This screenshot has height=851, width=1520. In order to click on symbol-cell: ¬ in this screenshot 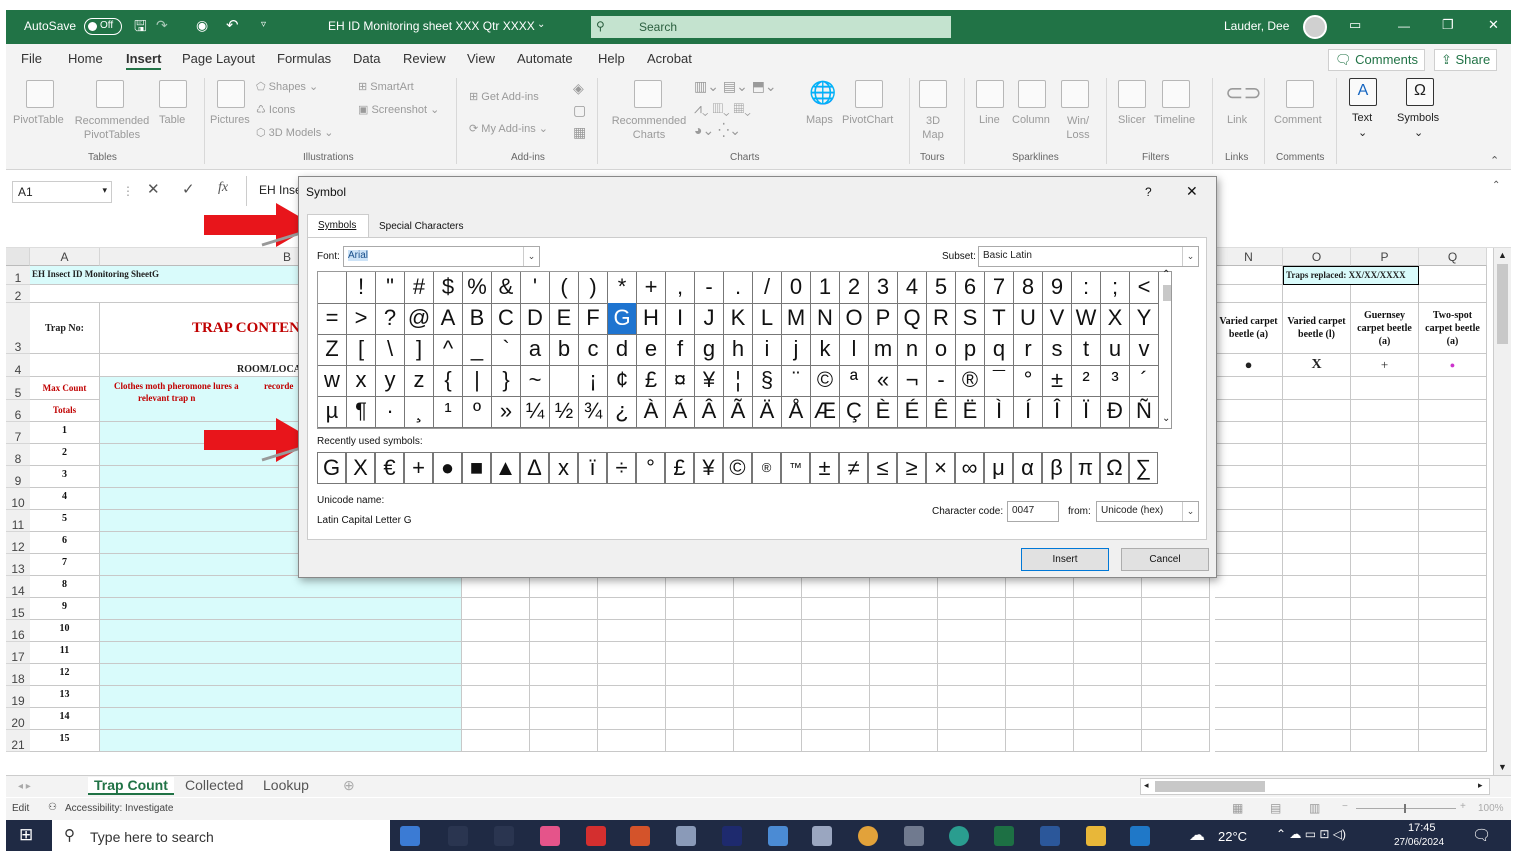, I will do `click(912, 381)`.